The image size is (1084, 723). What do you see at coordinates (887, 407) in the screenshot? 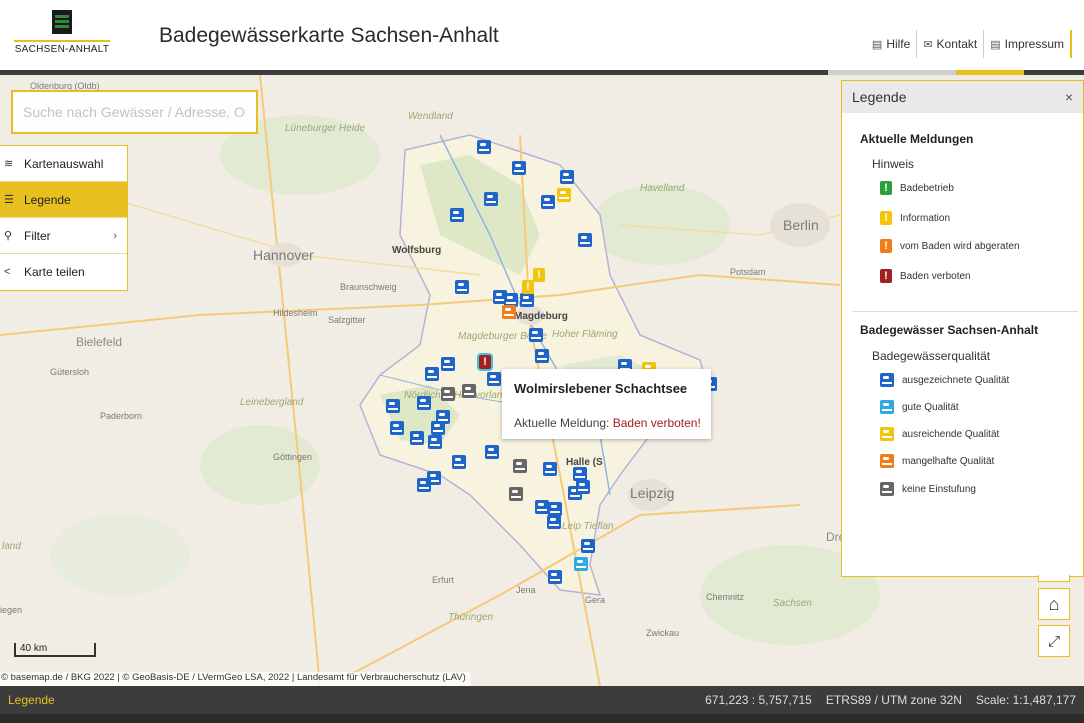
I see `swimmer-good-icon` at bounding box center [887, 407].